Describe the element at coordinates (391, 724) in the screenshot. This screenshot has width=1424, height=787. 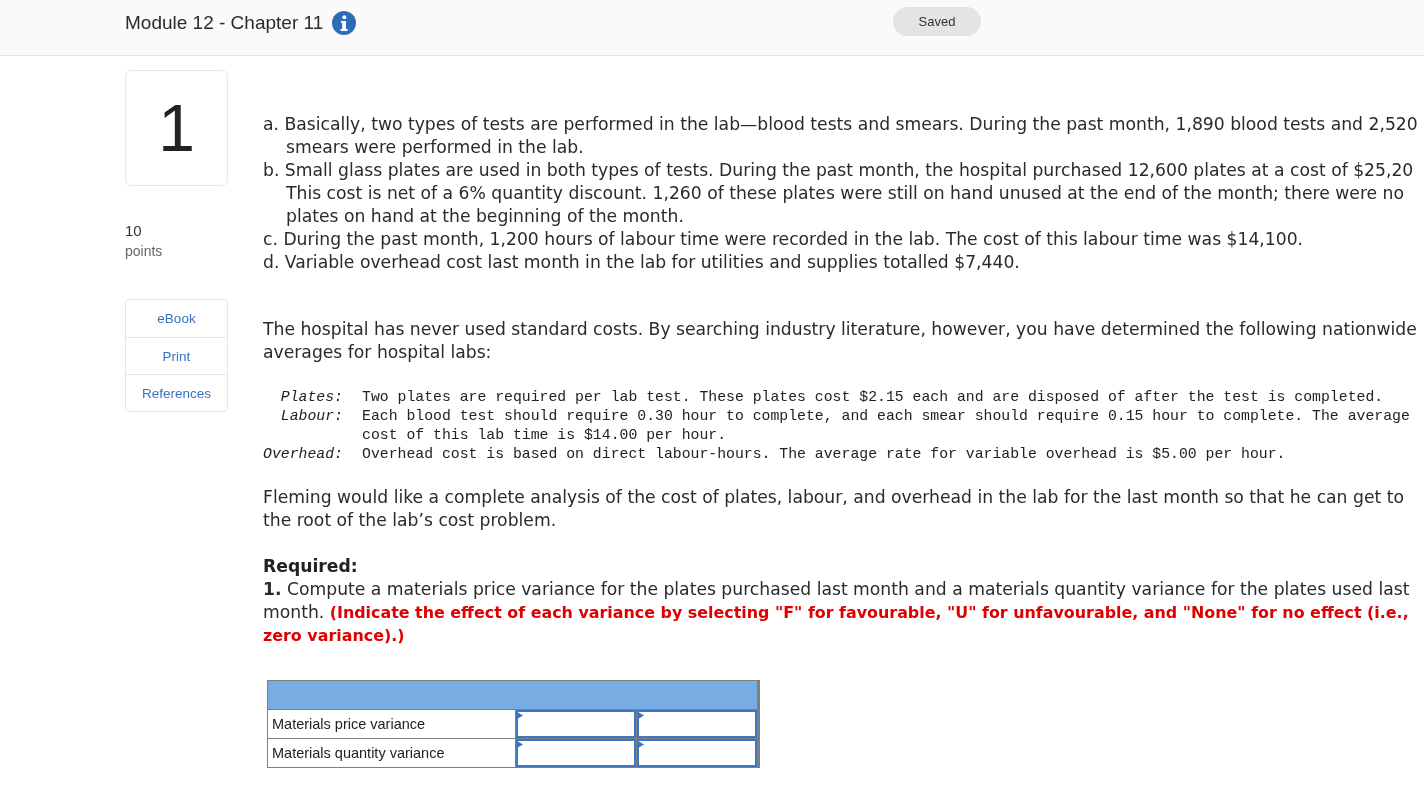
I see `row-label: Materials price variance` at that location.